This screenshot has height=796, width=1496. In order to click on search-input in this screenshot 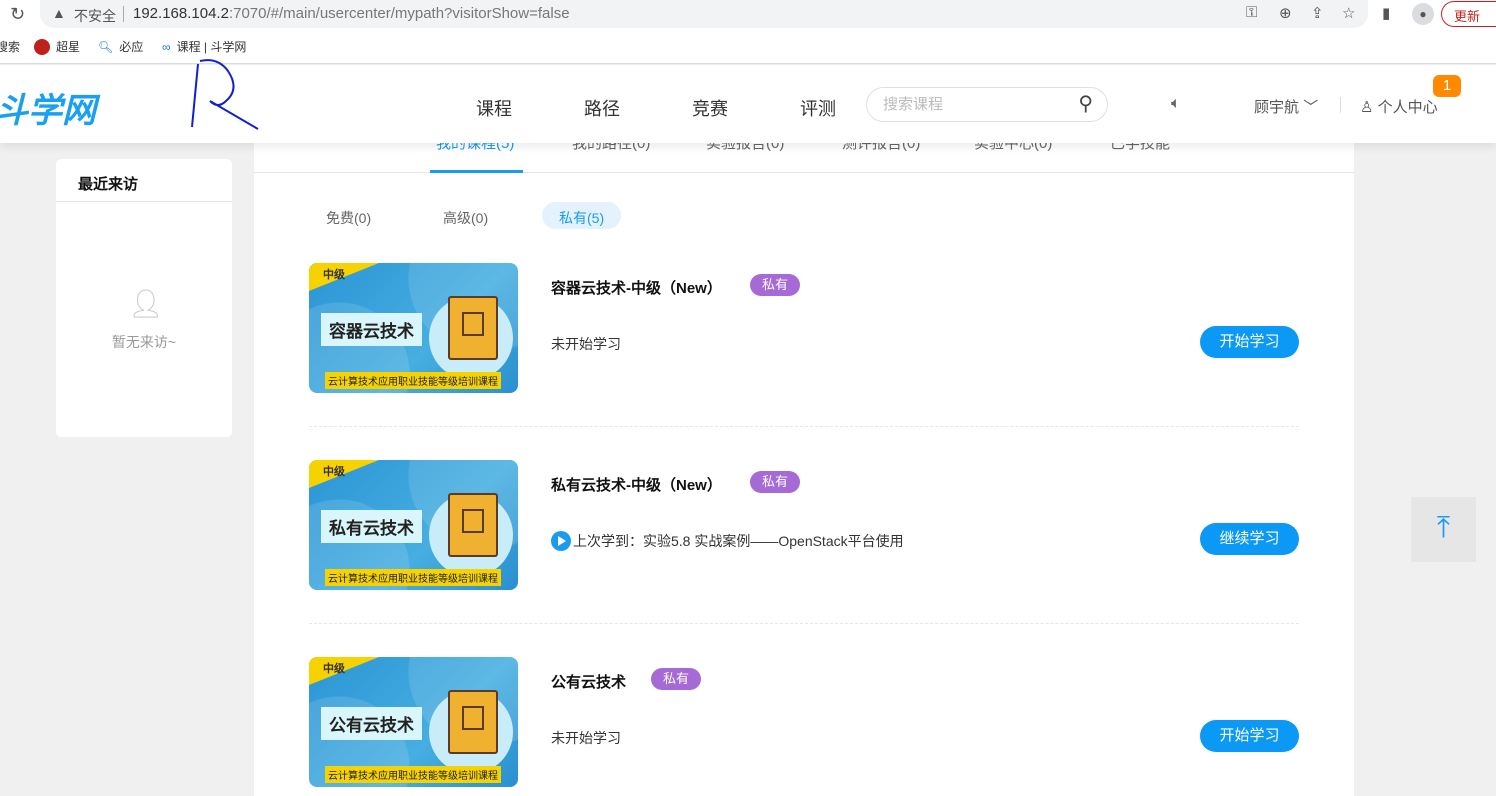, I will do `click(968, 104)`.